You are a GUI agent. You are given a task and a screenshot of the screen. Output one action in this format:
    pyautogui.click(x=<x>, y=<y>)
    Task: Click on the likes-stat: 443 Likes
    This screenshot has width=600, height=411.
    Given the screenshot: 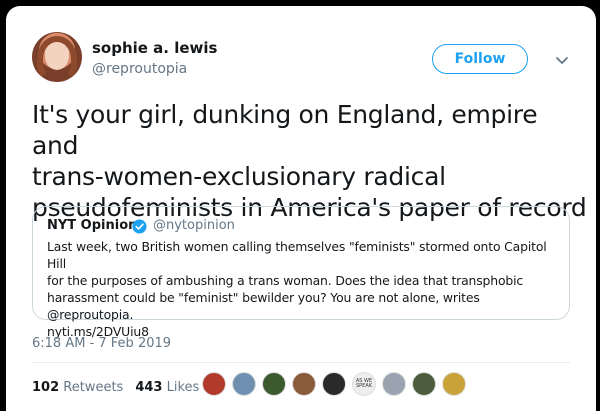 What is the action you would take?
    pyautogui.click(x=167, y=387)
    